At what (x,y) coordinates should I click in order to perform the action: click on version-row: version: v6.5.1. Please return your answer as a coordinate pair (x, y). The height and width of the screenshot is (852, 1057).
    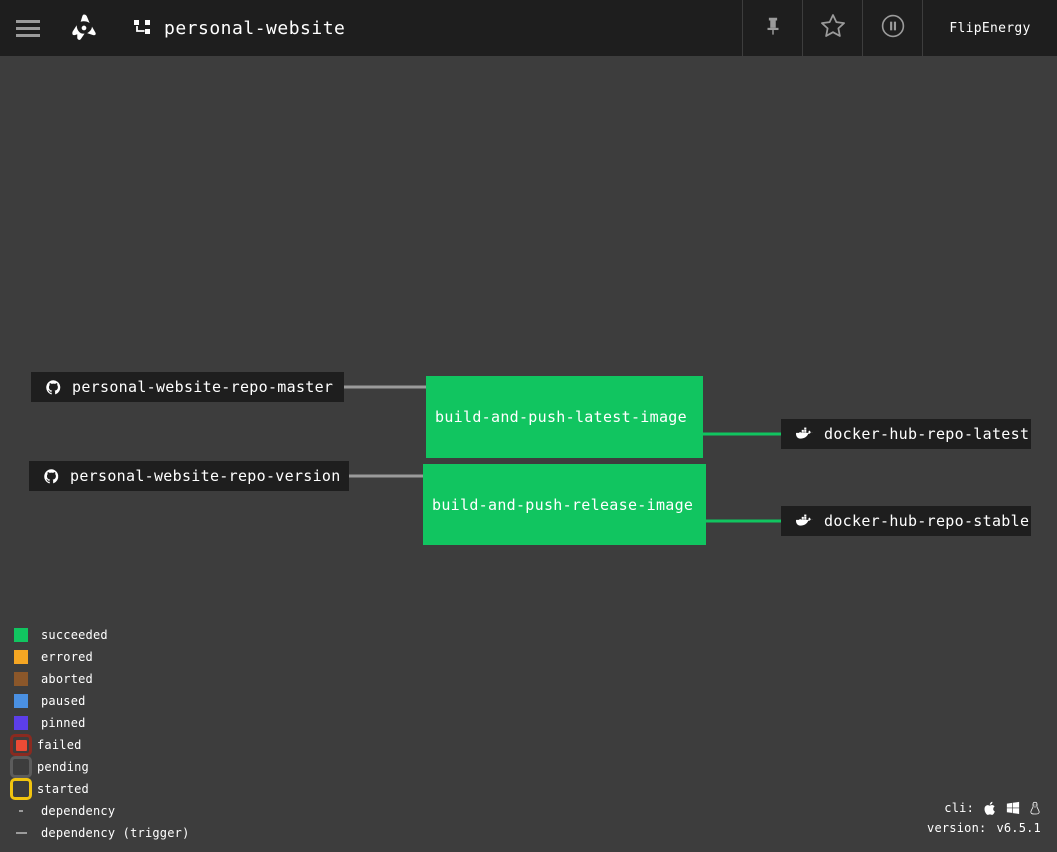
    Looking at the image, I should click on (984, 828).